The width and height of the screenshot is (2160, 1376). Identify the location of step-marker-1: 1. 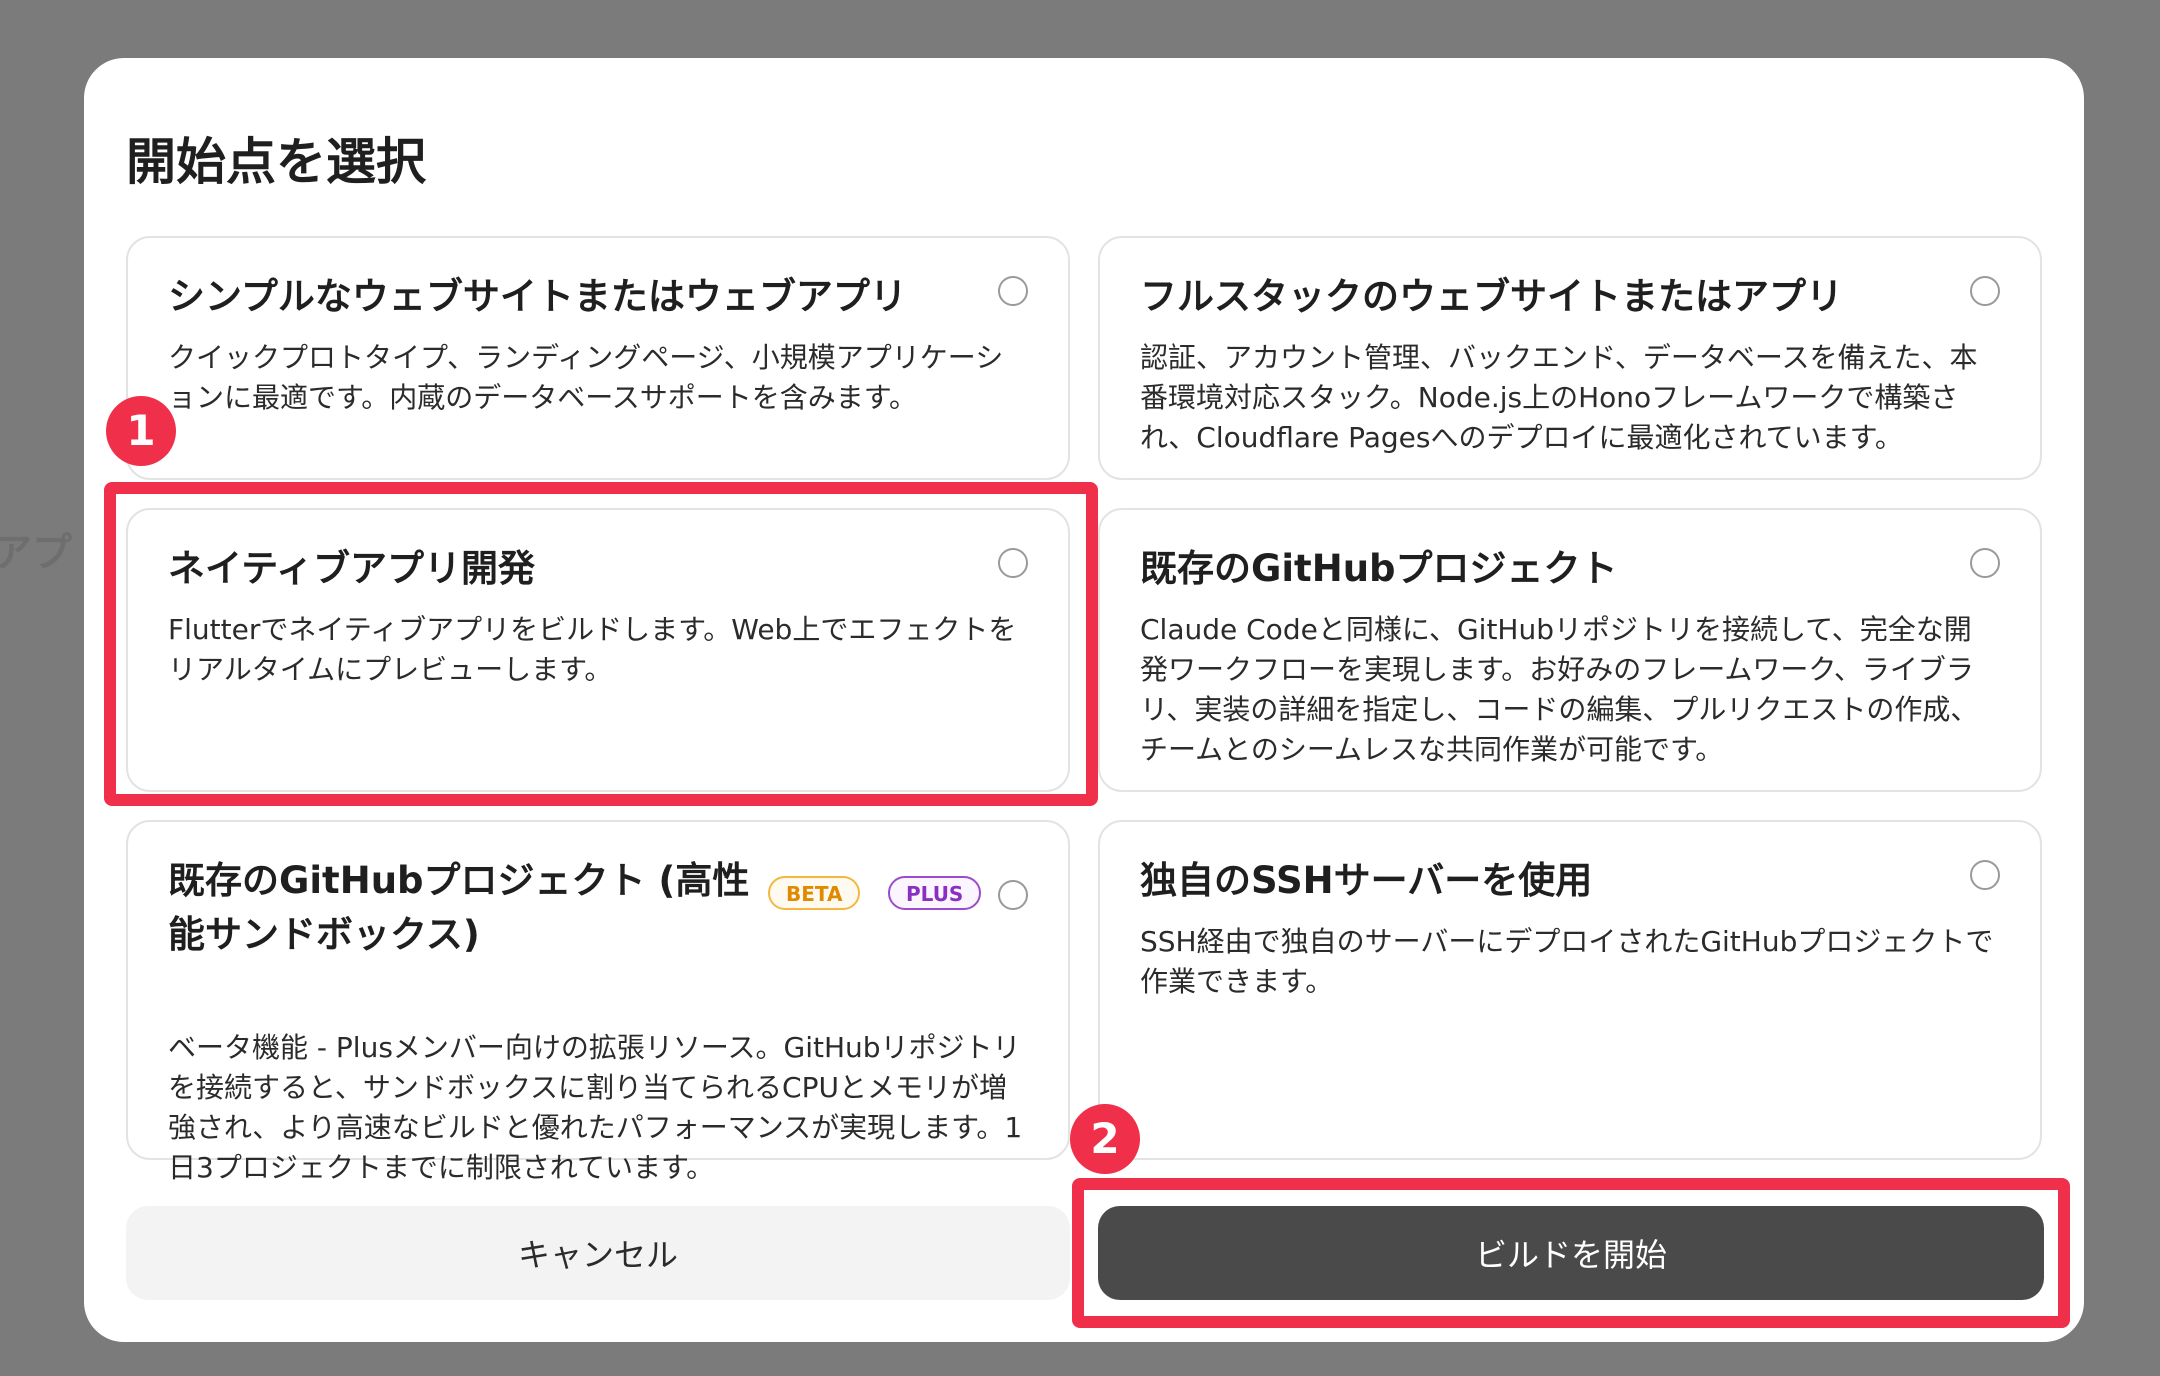
(141, 431).